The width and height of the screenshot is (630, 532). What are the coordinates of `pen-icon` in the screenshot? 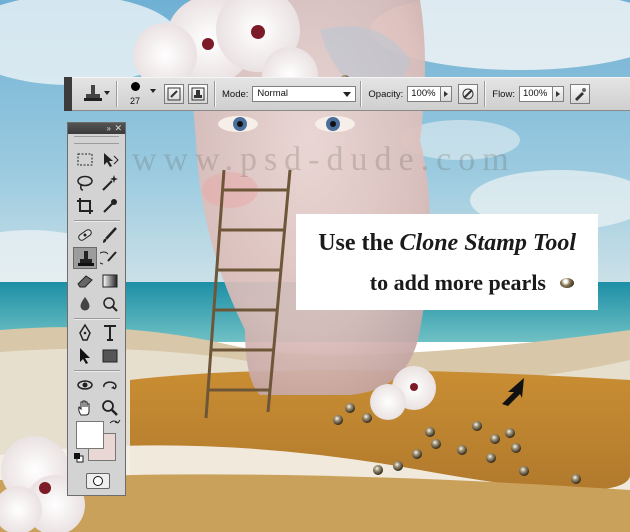 It's located at (85, 332).